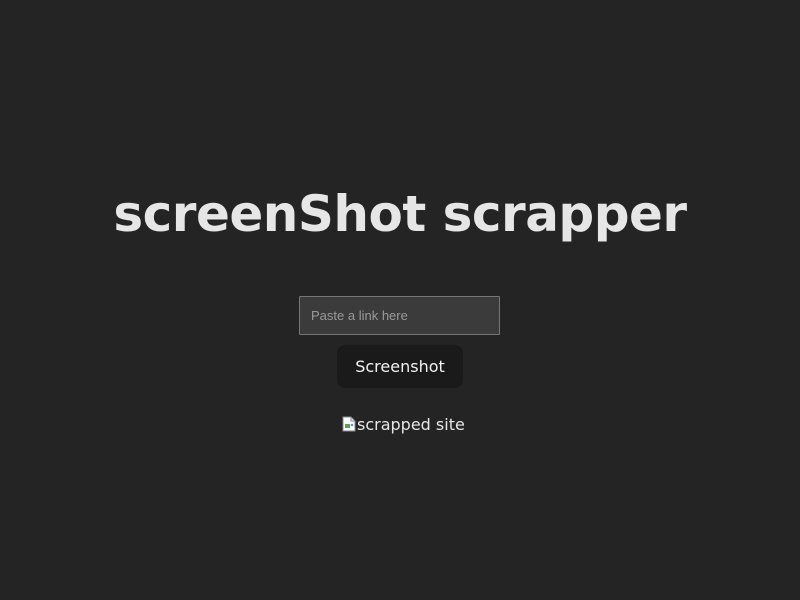  I want to click on page-title: screenShot scrapper, so click(400, 214).